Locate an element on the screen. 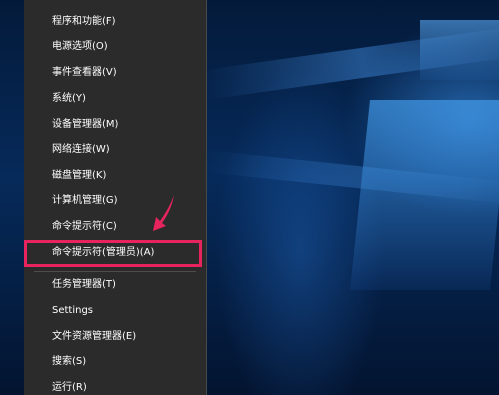  menu-item-network-connections: 网络连接(W) is located at coordinates (115, 150).